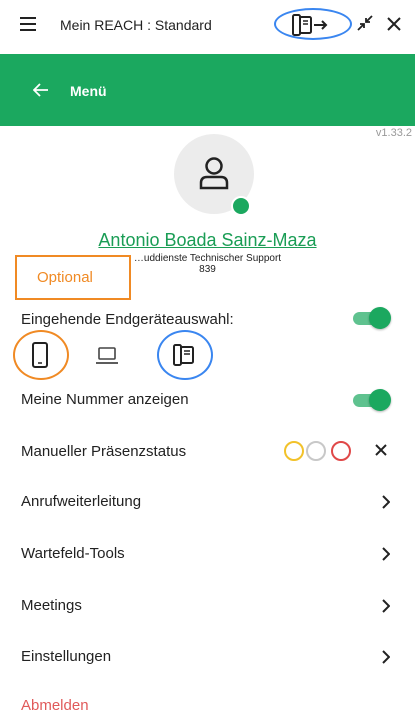  What do you see at coordinates (312, 25) in the screenshot?
I see `device-switch-icon` at bounding box center [312, 25].